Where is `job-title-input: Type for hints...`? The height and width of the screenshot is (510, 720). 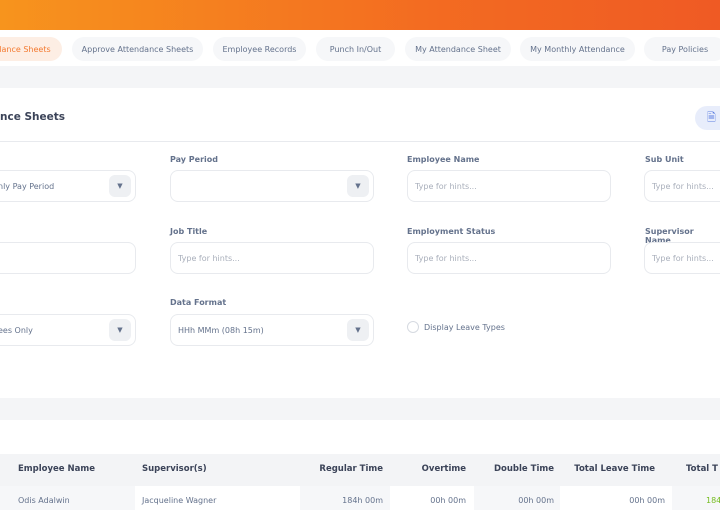 job-title-input: Type for hints... is located at coordinates (272, 258).